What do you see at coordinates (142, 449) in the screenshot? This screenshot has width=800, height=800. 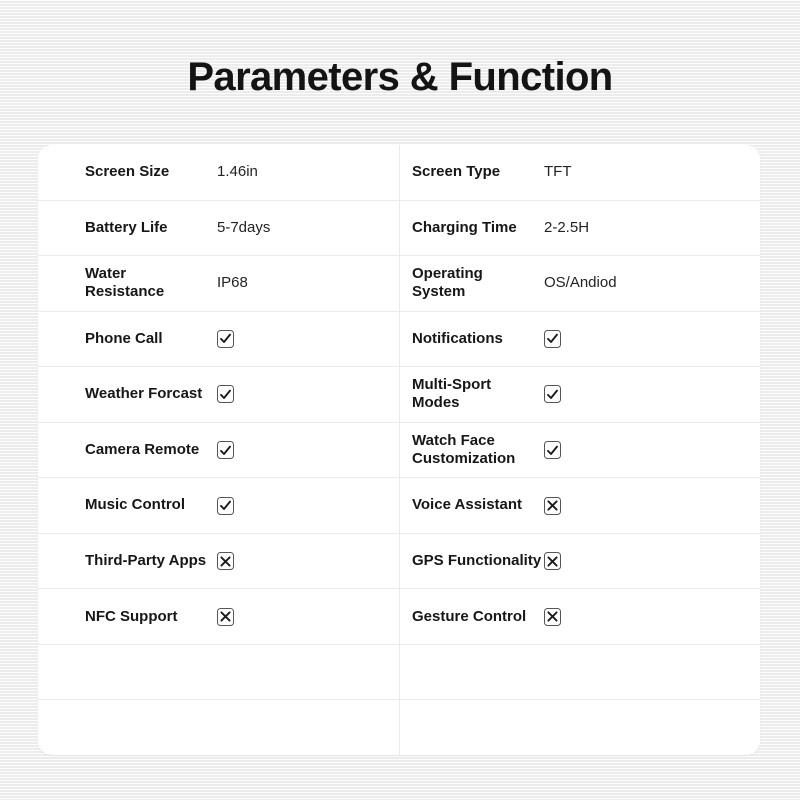 I see `spec-label: Camera Remote` at bounding box center [142, 449].